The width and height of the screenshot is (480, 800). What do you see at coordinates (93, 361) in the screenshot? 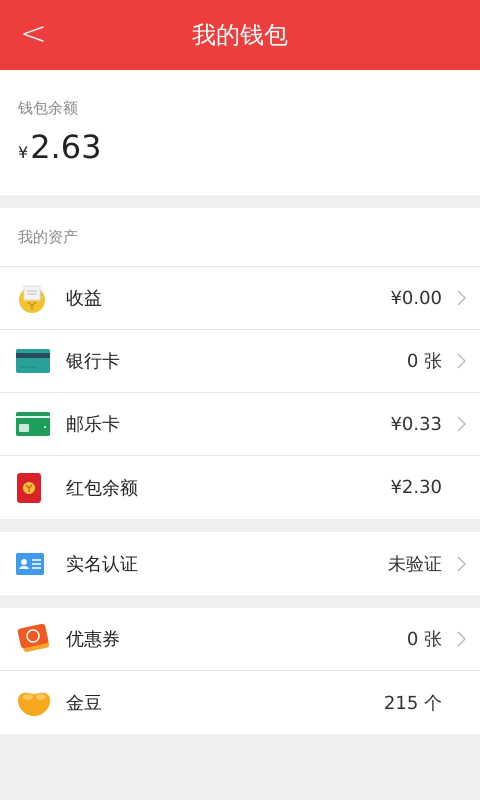
I see `row-label: 银行卡` at bounding box center [93, 361].